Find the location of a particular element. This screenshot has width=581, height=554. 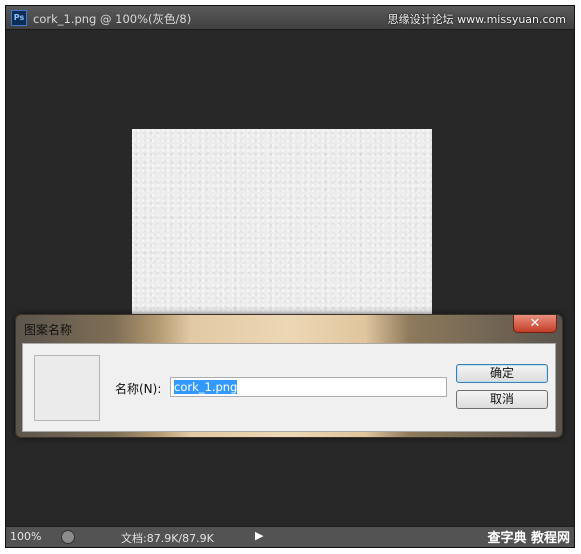

cancel-button: 取消 is located at coordinates (502, 399).